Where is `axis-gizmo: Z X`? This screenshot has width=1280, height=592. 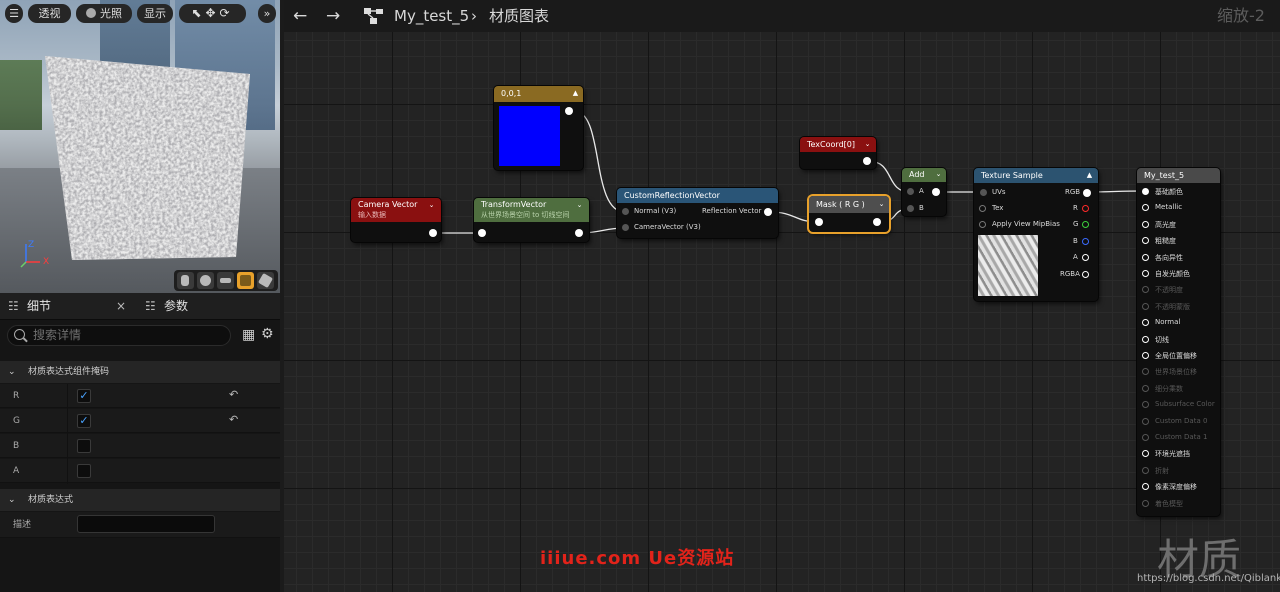
axis-gizmo: Z X is located at coordinates (36, 254).